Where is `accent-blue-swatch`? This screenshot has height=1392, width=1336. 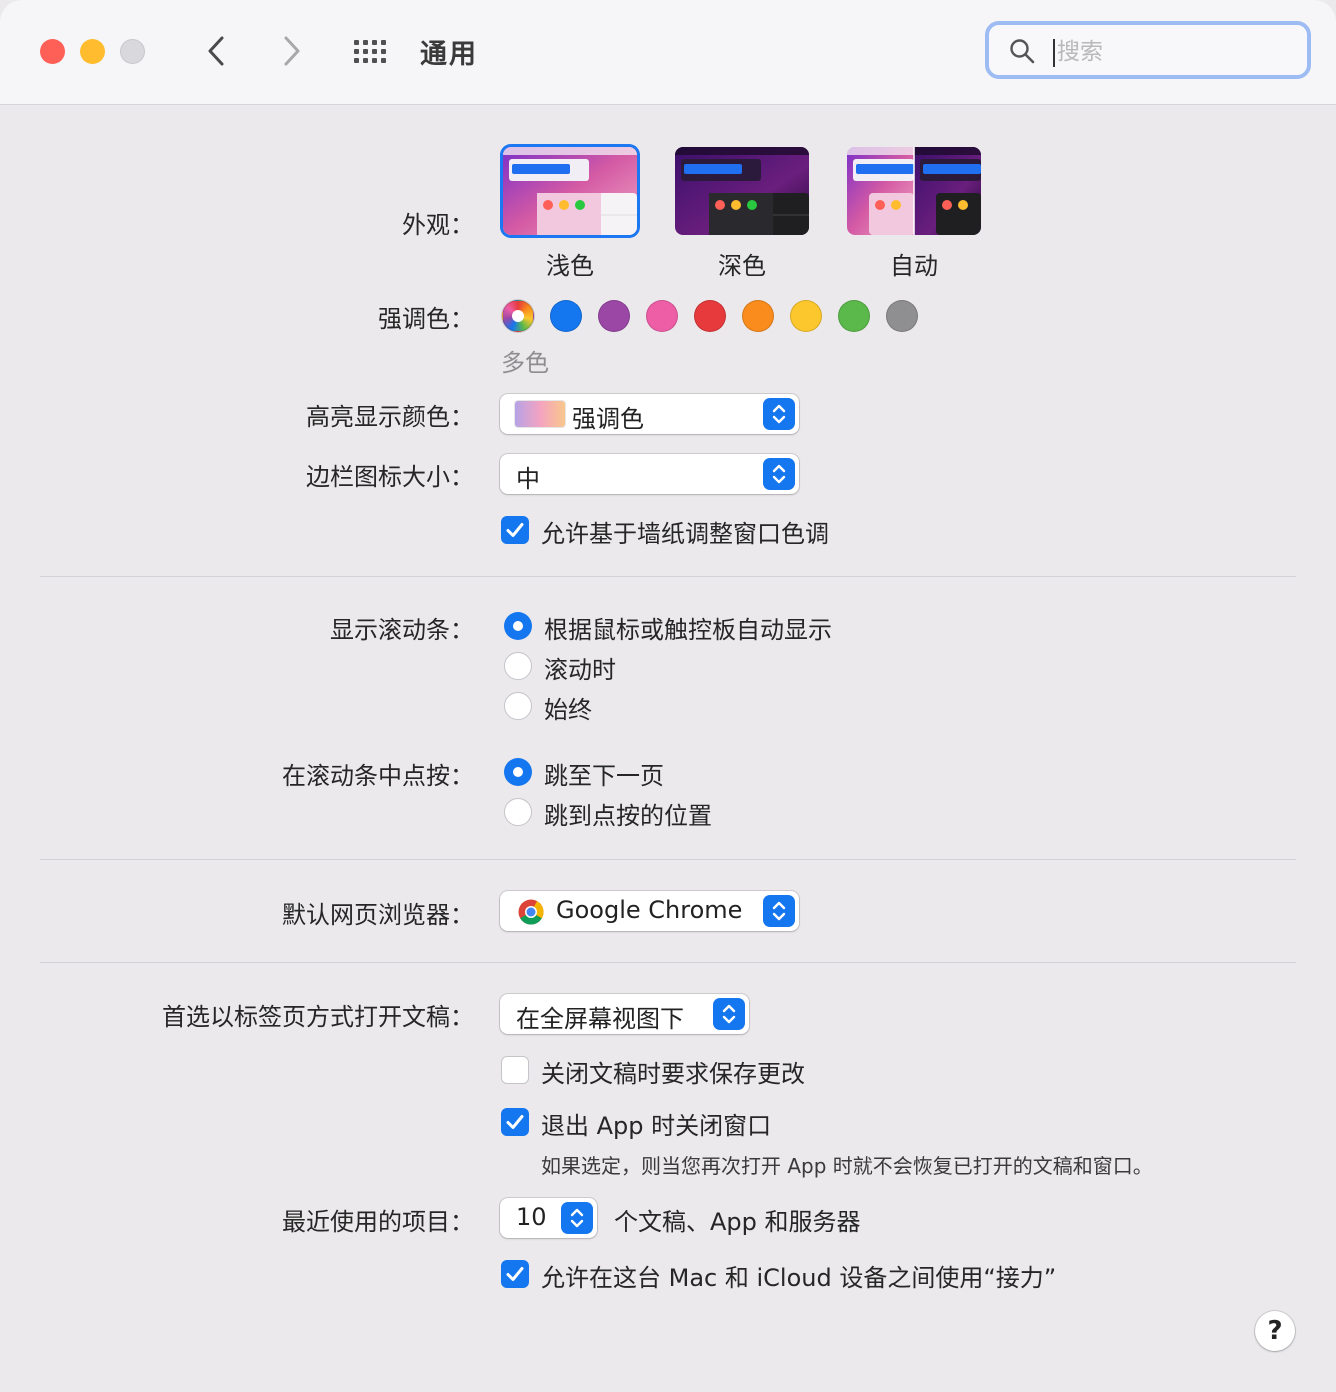
accent-blue-swatch is located at coordinates (566, 316).